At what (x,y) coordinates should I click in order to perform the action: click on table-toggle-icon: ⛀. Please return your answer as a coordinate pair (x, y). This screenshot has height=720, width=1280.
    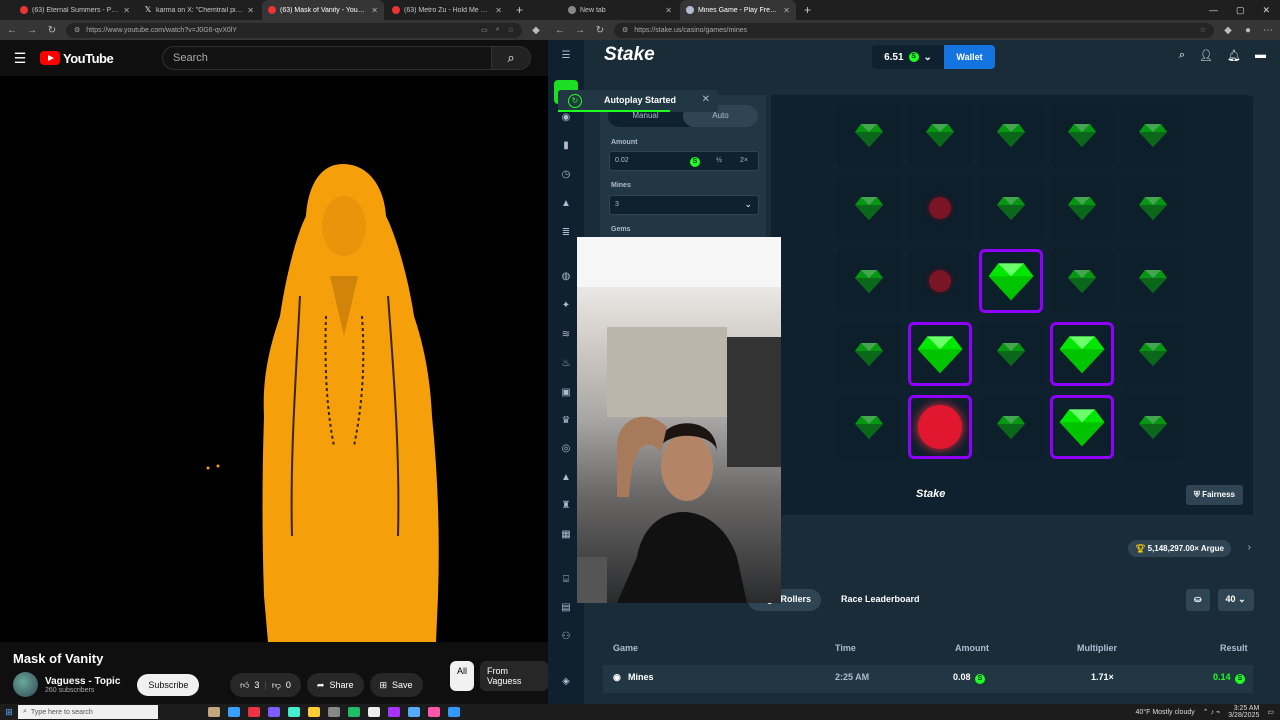
    Looking at the image, I should click on (1198, 600).